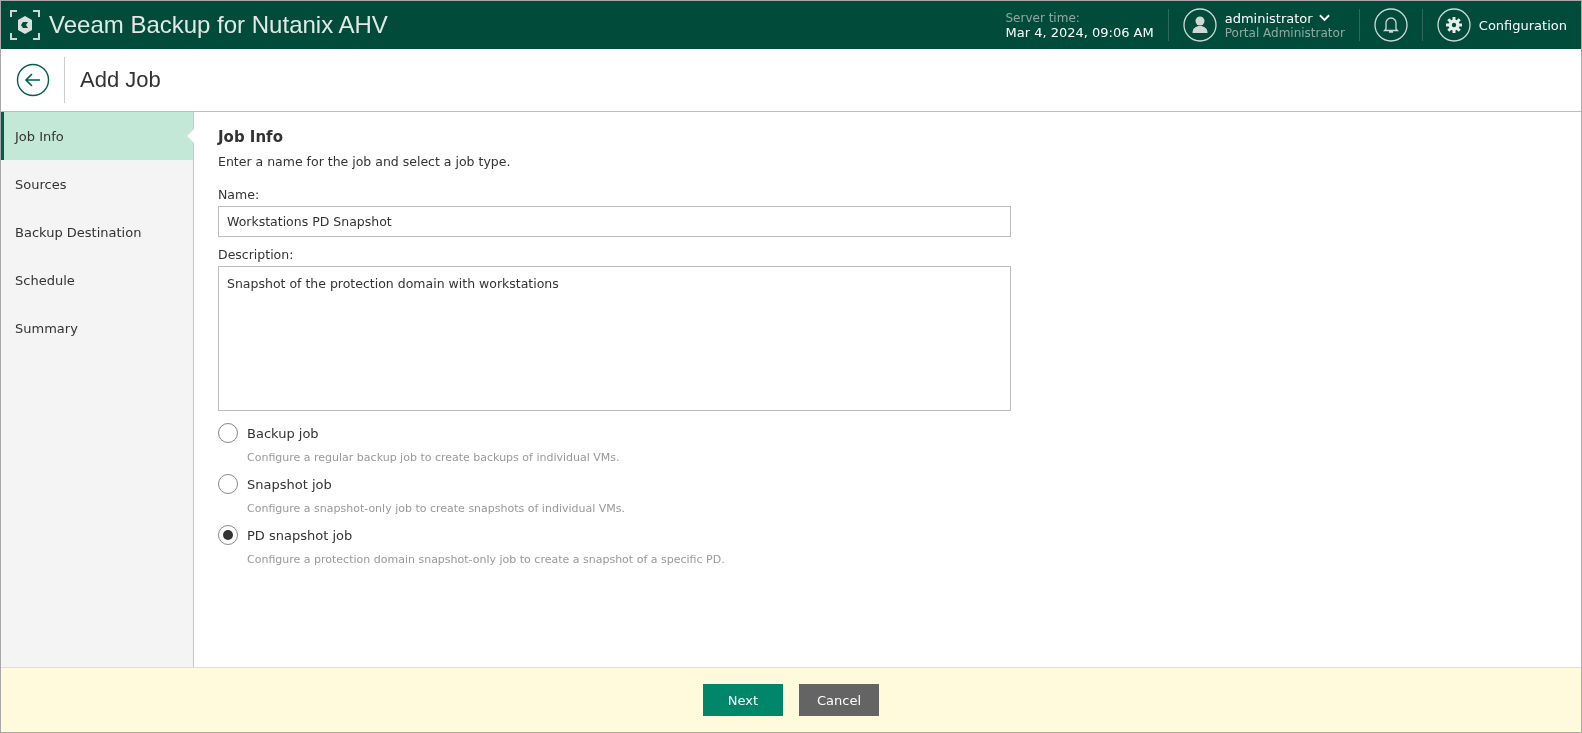 This screenshot has height=733, width=1582. I want to click on user-menu: administrator Portal Administrator, so click(1263, 25).